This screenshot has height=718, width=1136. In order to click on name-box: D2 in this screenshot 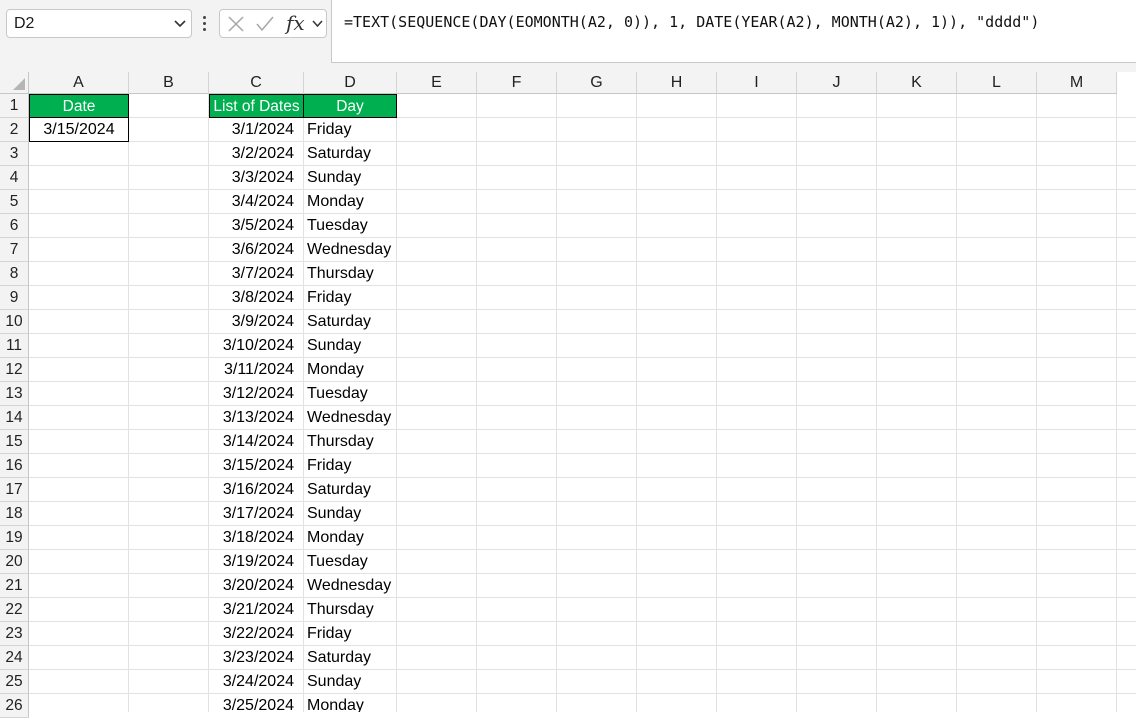, I will do `click(99, 23)`.